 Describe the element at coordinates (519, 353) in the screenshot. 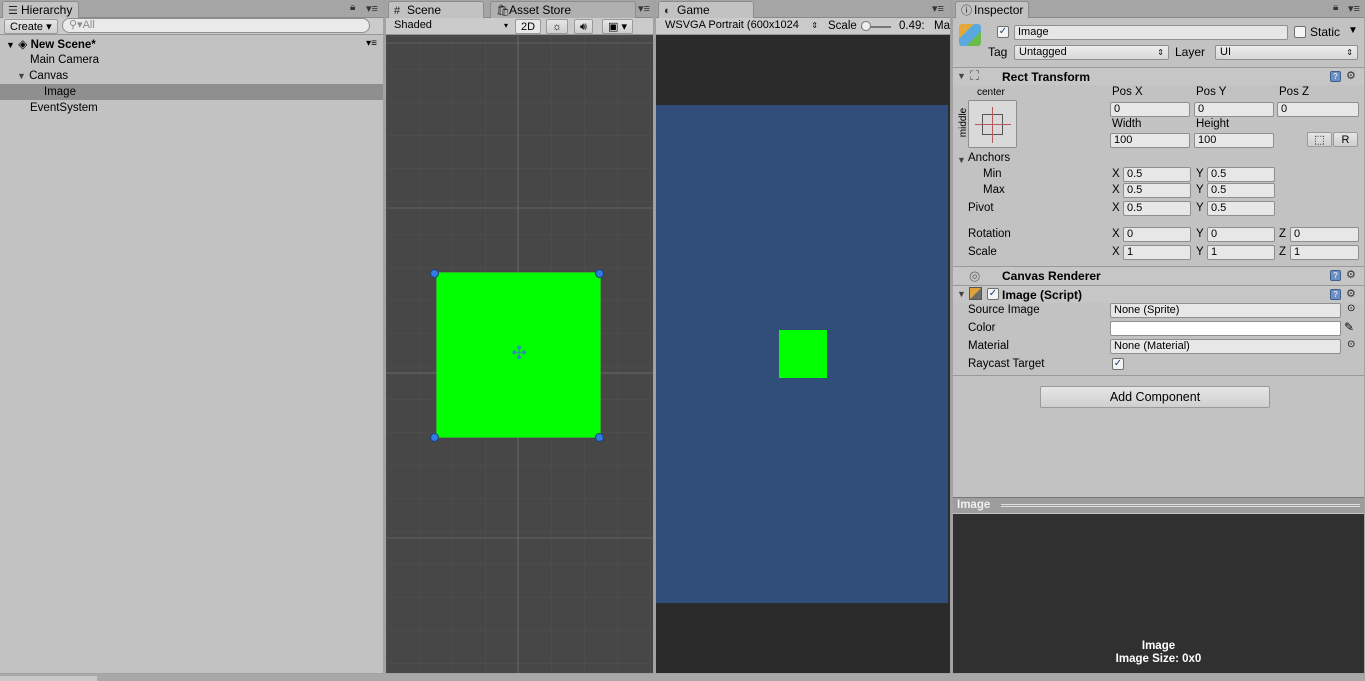

I see `pivot-handle-icon: ✣` at that location.